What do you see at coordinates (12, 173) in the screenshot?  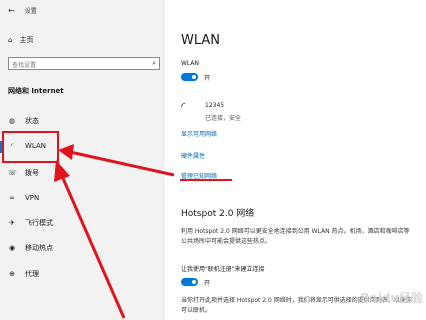 I see `phone-icon: ☏` at bounding box center [12, 173].